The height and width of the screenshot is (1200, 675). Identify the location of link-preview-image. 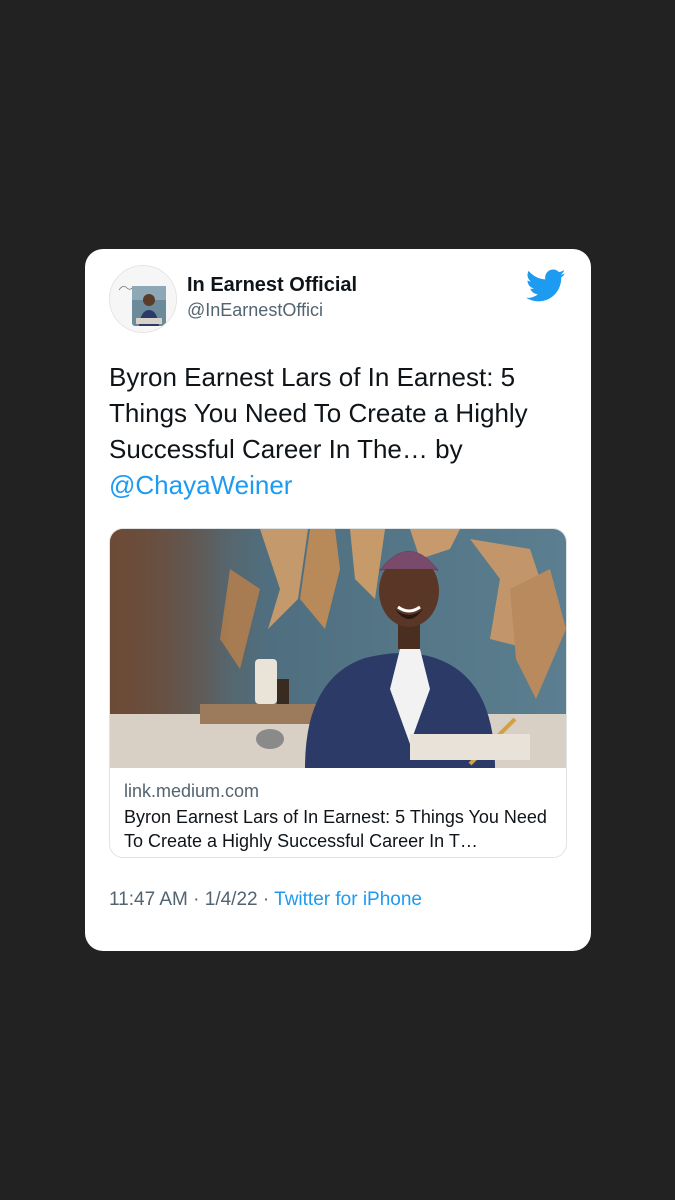
(338, 648).